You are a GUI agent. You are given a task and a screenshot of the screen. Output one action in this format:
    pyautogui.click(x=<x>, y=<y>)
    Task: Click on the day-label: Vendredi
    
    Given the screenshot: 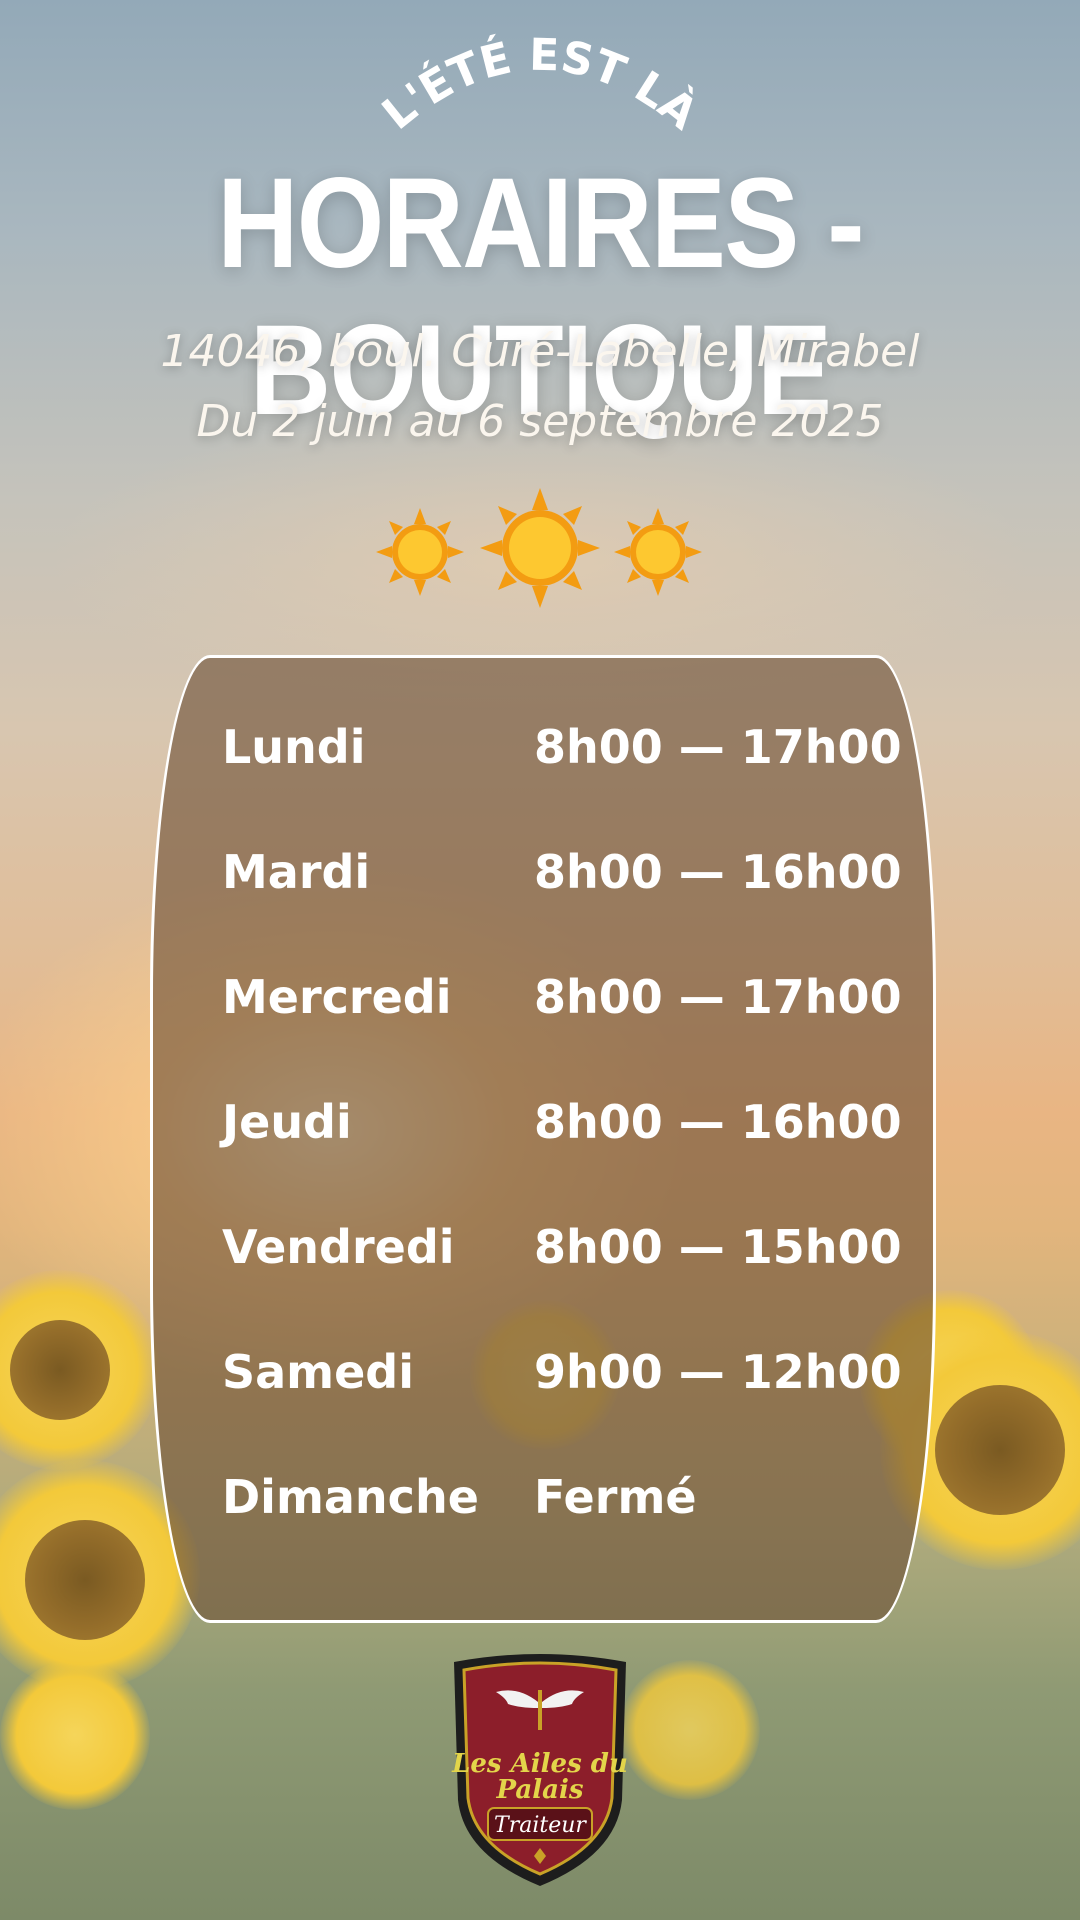 What is the action you would take?
    pyautogui.click(x=338, y=1247)
    